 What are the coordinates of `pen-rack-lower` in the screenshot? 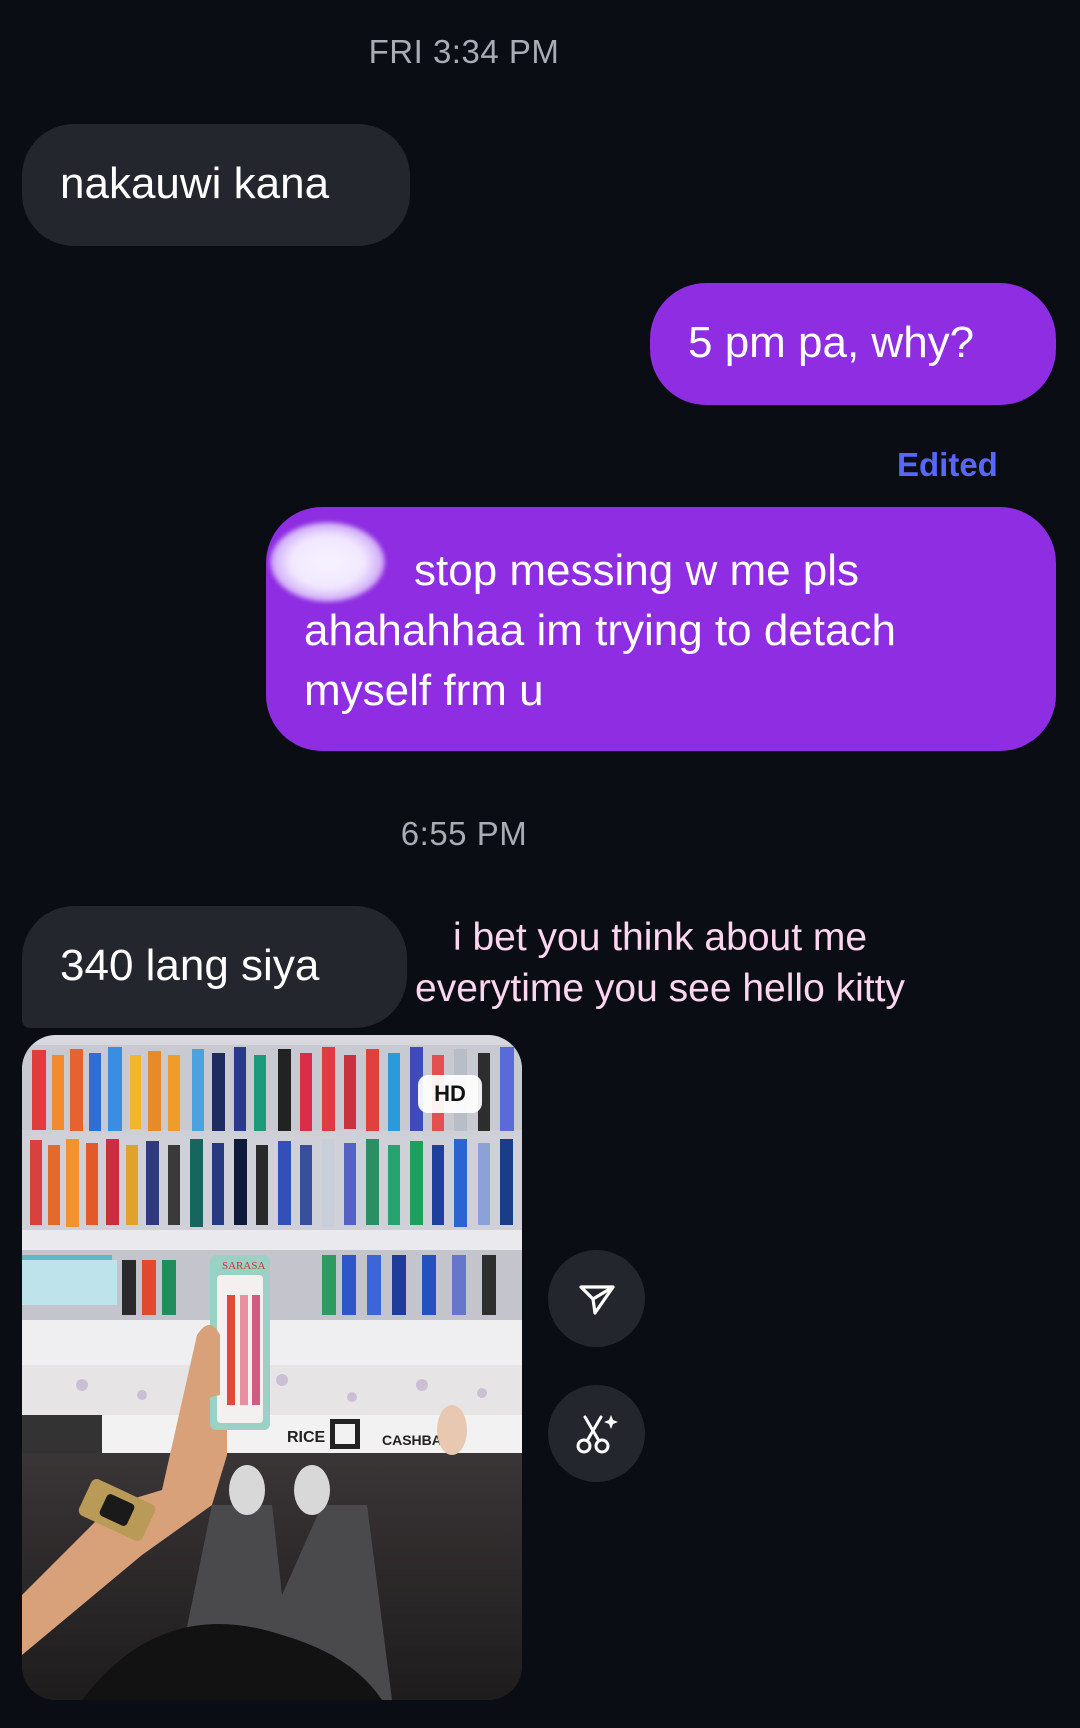 It's located at (272, 1182).